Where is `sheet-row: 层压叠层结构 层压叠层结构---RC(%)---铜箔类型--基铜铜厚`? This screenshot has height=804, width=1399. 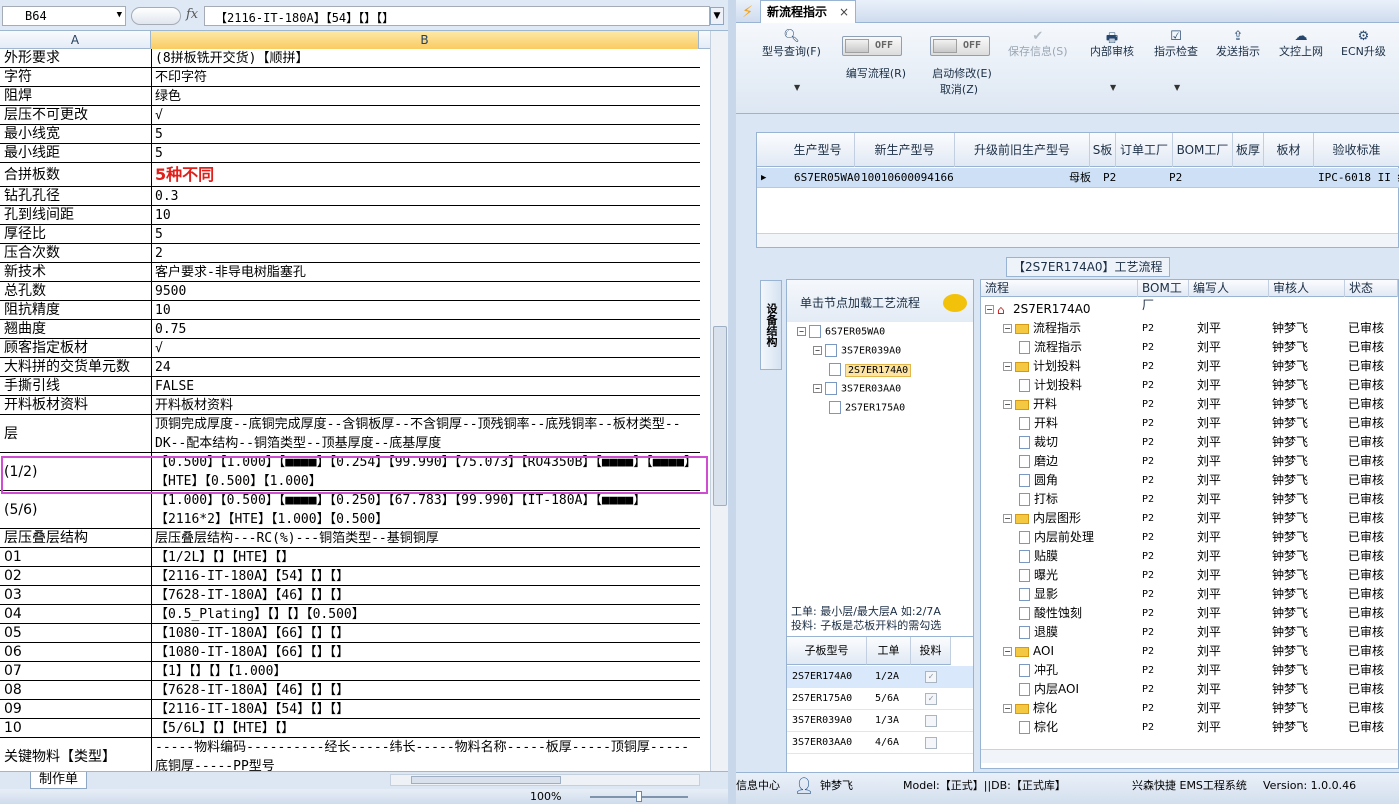 sheet-row: 层压叠层结构 层压叠层结构---RC(%)---铜箔类型--基铜铜厚 is located at coordinates (350, 538).